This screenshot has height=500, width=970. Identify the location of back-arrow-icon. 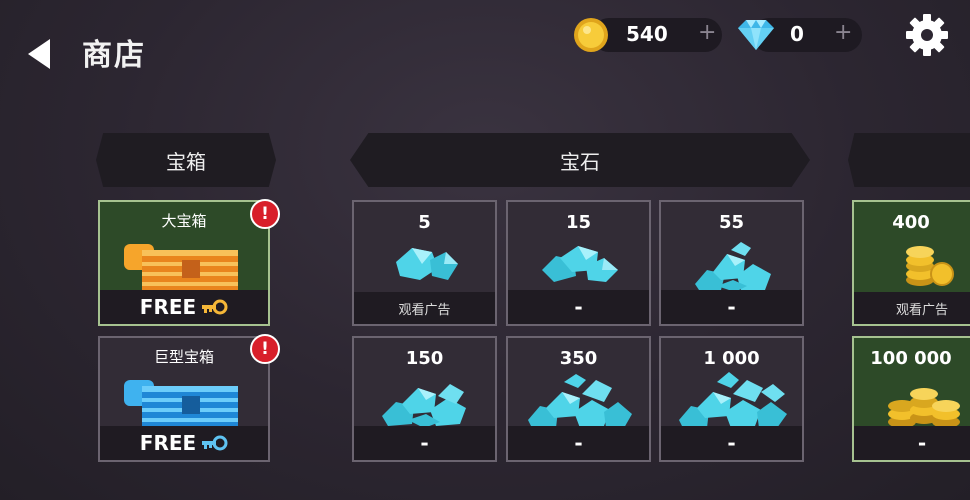
(39, 54).